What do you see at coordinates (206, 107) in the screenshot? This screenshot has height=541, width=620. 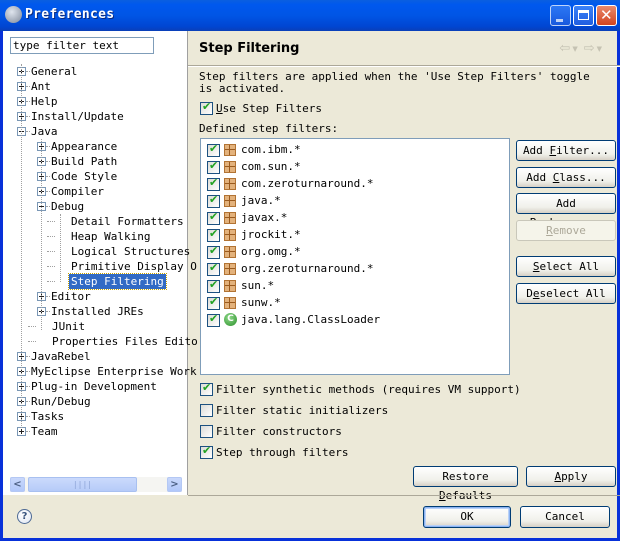 I see `use-step-filters-checkbox` at bounding box center [206, 107].